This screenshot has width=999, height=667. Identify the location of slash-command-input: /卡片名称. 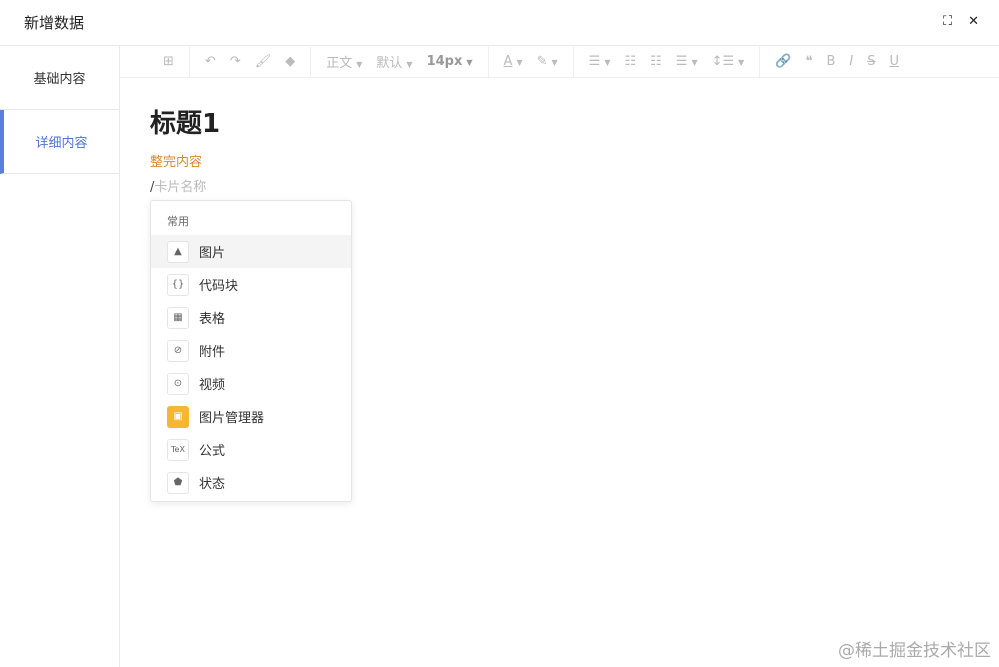
(185, 185).